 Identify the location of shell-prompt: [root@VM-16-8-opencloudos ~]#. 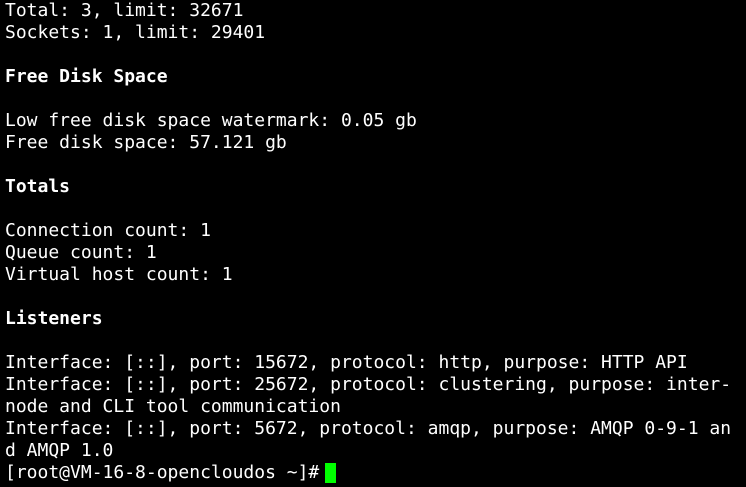
(162, 472).